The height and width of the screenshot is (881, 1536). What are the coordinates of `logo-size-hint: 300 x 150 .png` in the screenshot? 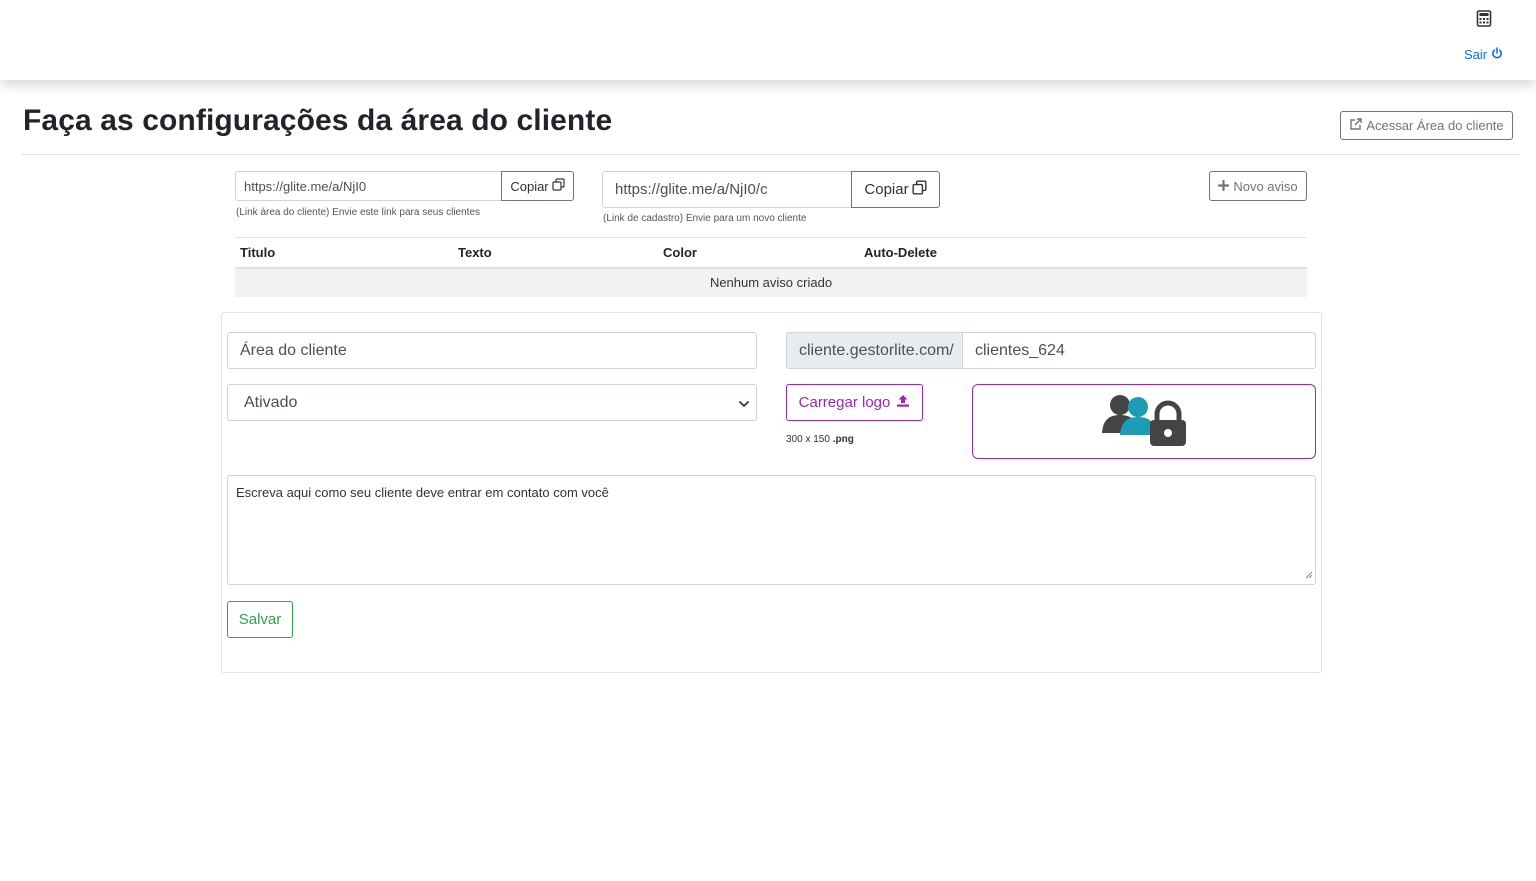 It's located at (820, 439).